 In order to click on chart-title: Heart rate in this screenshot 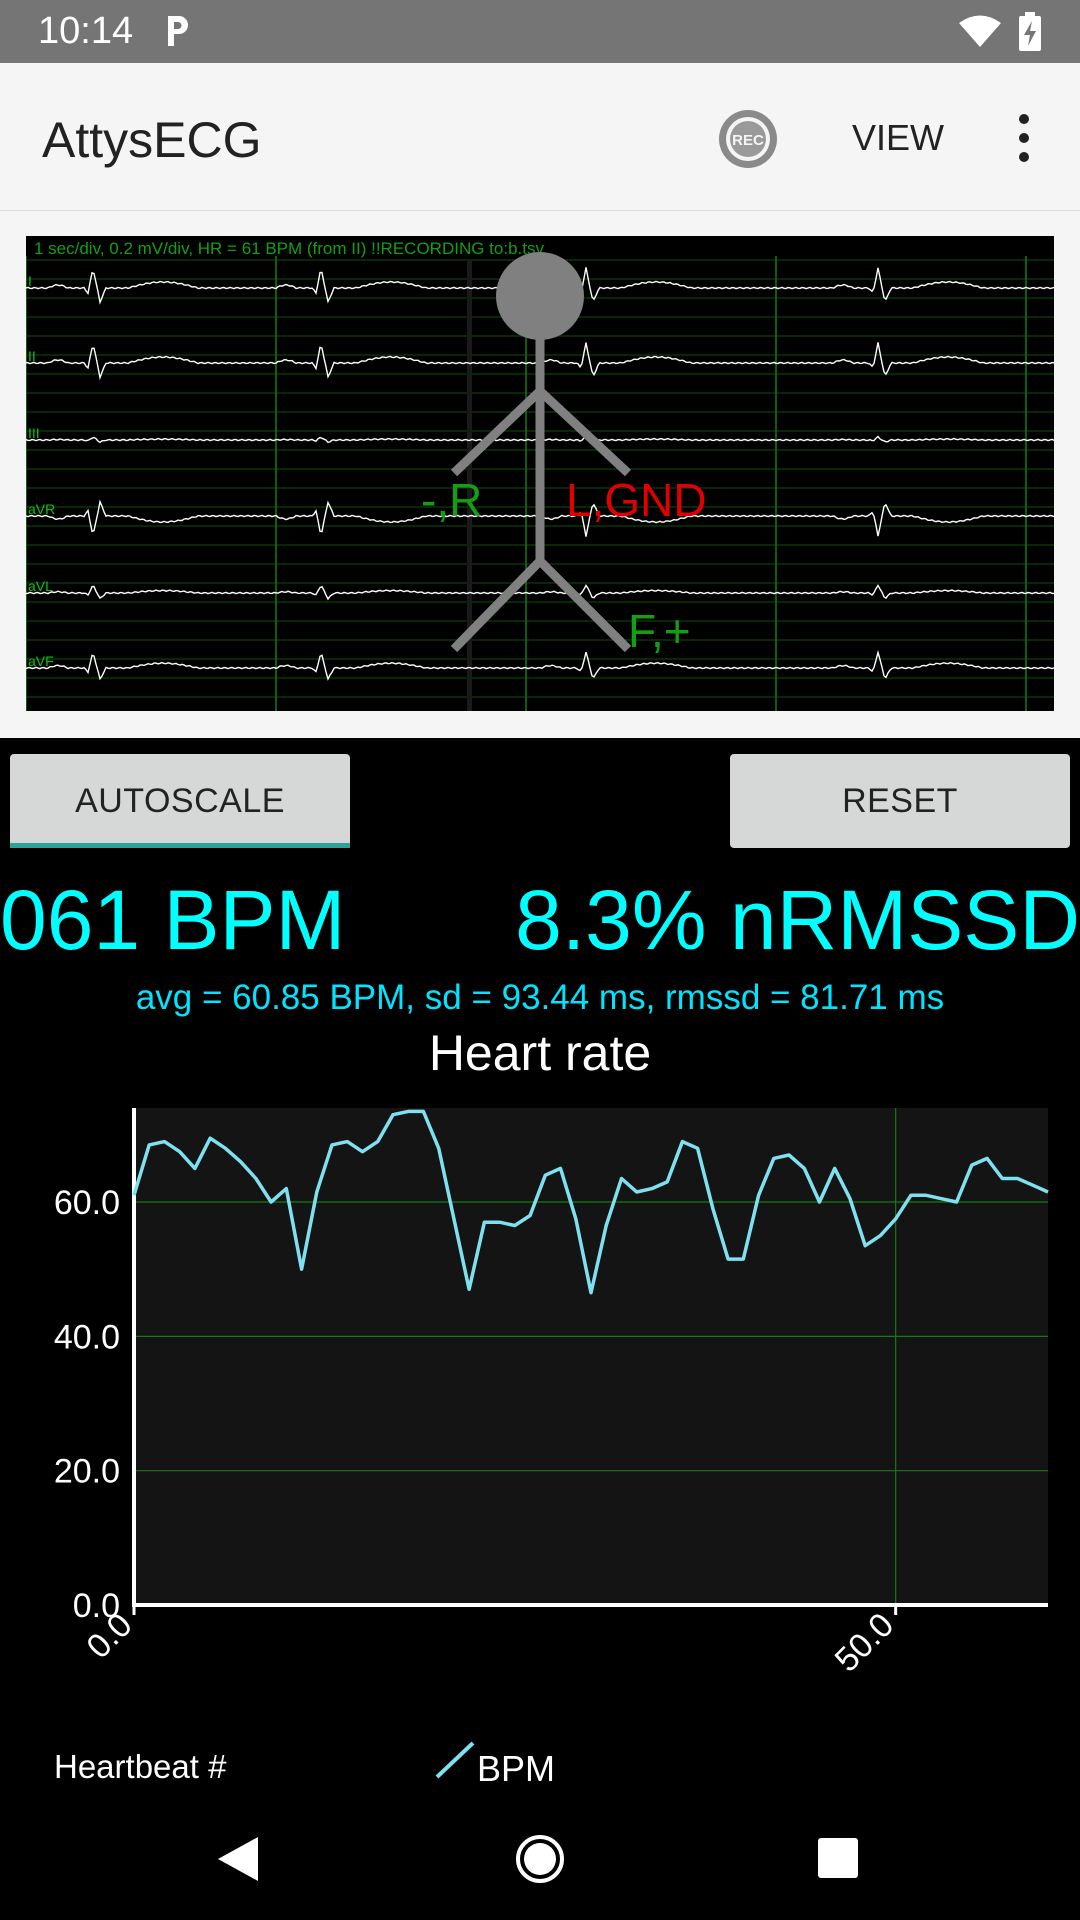, I will do `click(540, 1053)`.